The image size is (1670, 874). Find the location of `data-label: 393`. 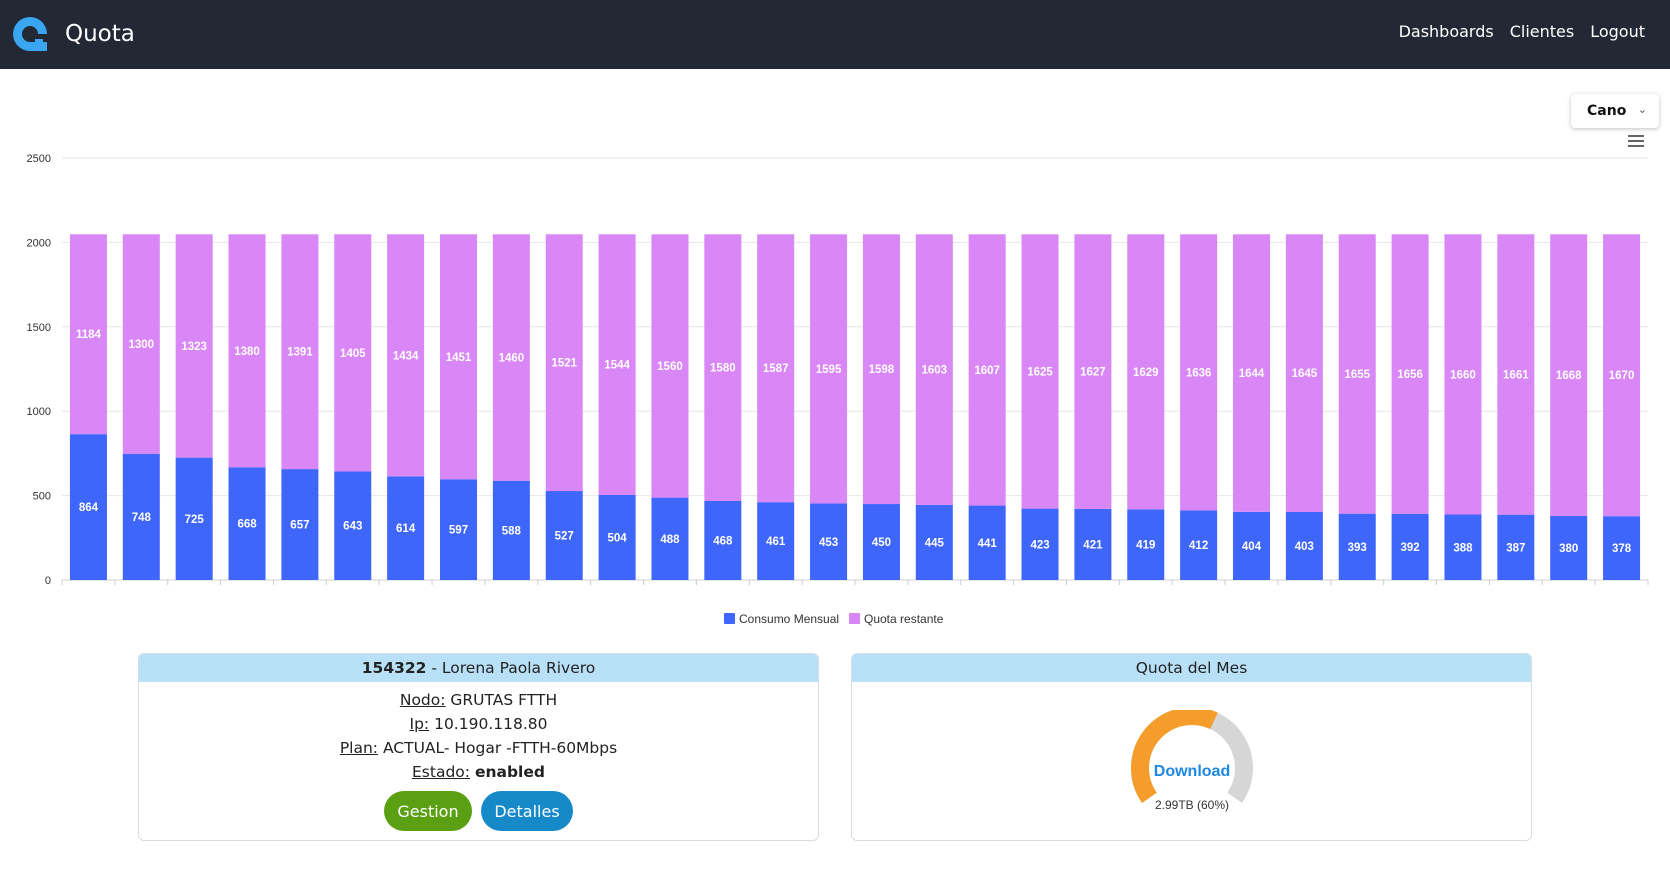

data-label: 393 is located at coordinates (1357, 548).